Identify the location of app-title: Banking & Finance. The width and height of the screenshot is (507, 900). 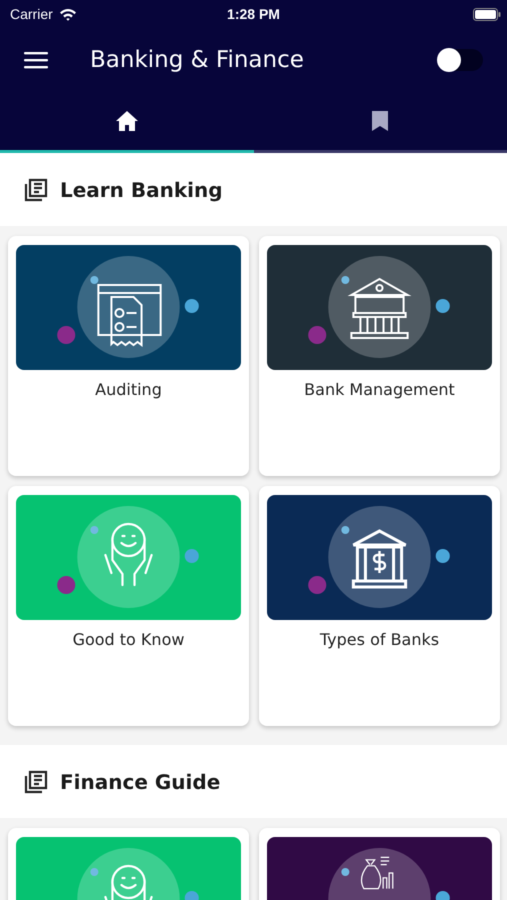
(197, 60).